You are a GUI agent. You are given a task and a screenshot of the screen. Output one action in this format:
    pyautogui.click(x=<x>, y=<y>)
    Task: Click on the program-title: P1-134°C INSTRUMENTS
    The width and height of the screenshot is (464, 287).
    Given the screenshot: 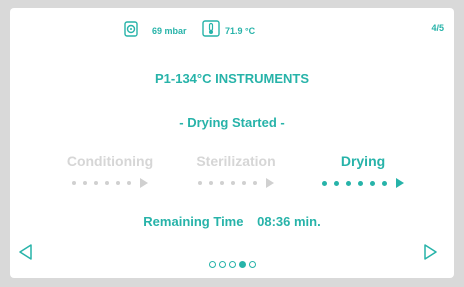 What is the action you would take?
    pyautogui.click(x=231, y=78)
    